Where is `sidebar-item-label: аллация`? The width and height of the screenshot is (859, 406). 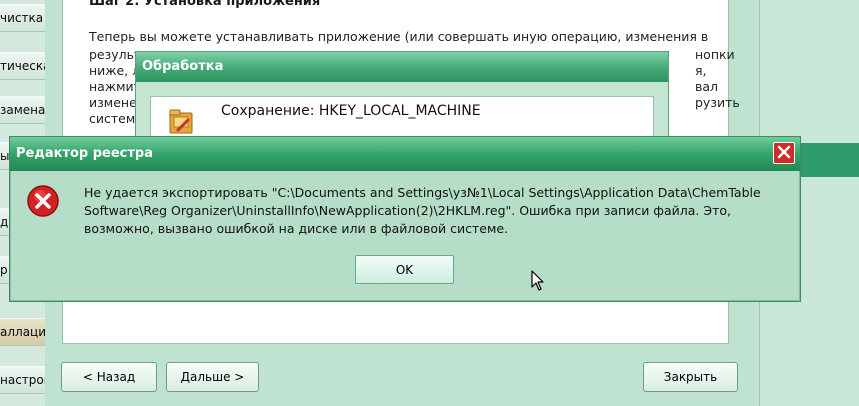 sidebar-item-label: аллация is located at coordinates (22, 332).